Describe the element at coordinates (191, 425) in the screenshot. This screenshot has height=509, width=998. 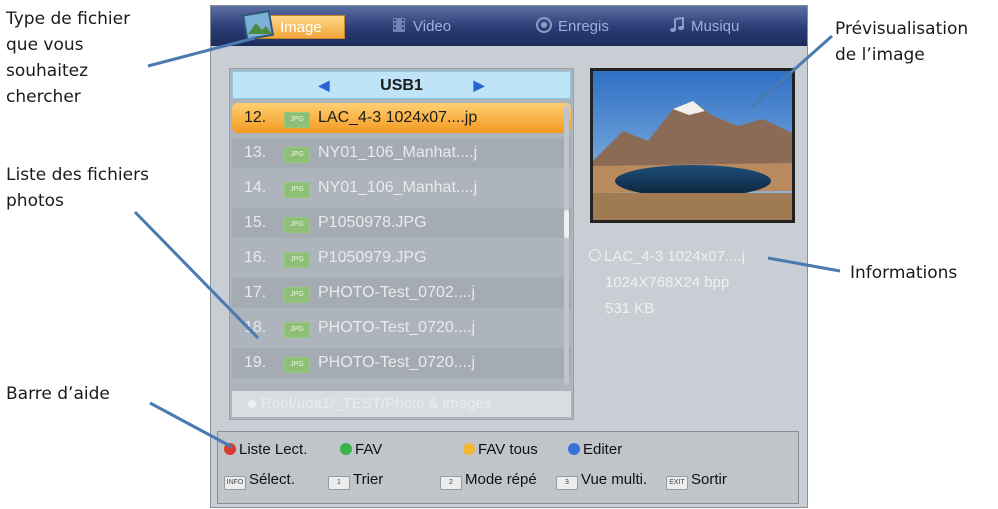
I see `callout-line-help-bar` at that location.